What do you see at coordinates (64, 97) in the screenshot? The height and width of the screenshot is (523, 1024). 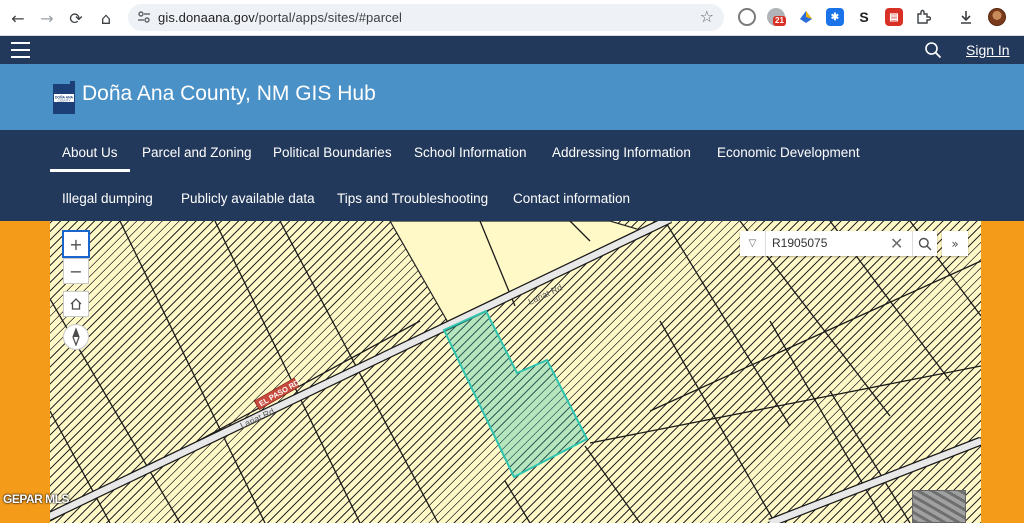 I see `county-logo: DOÑA ANA COUNTY` at bounding box center [64, 97].